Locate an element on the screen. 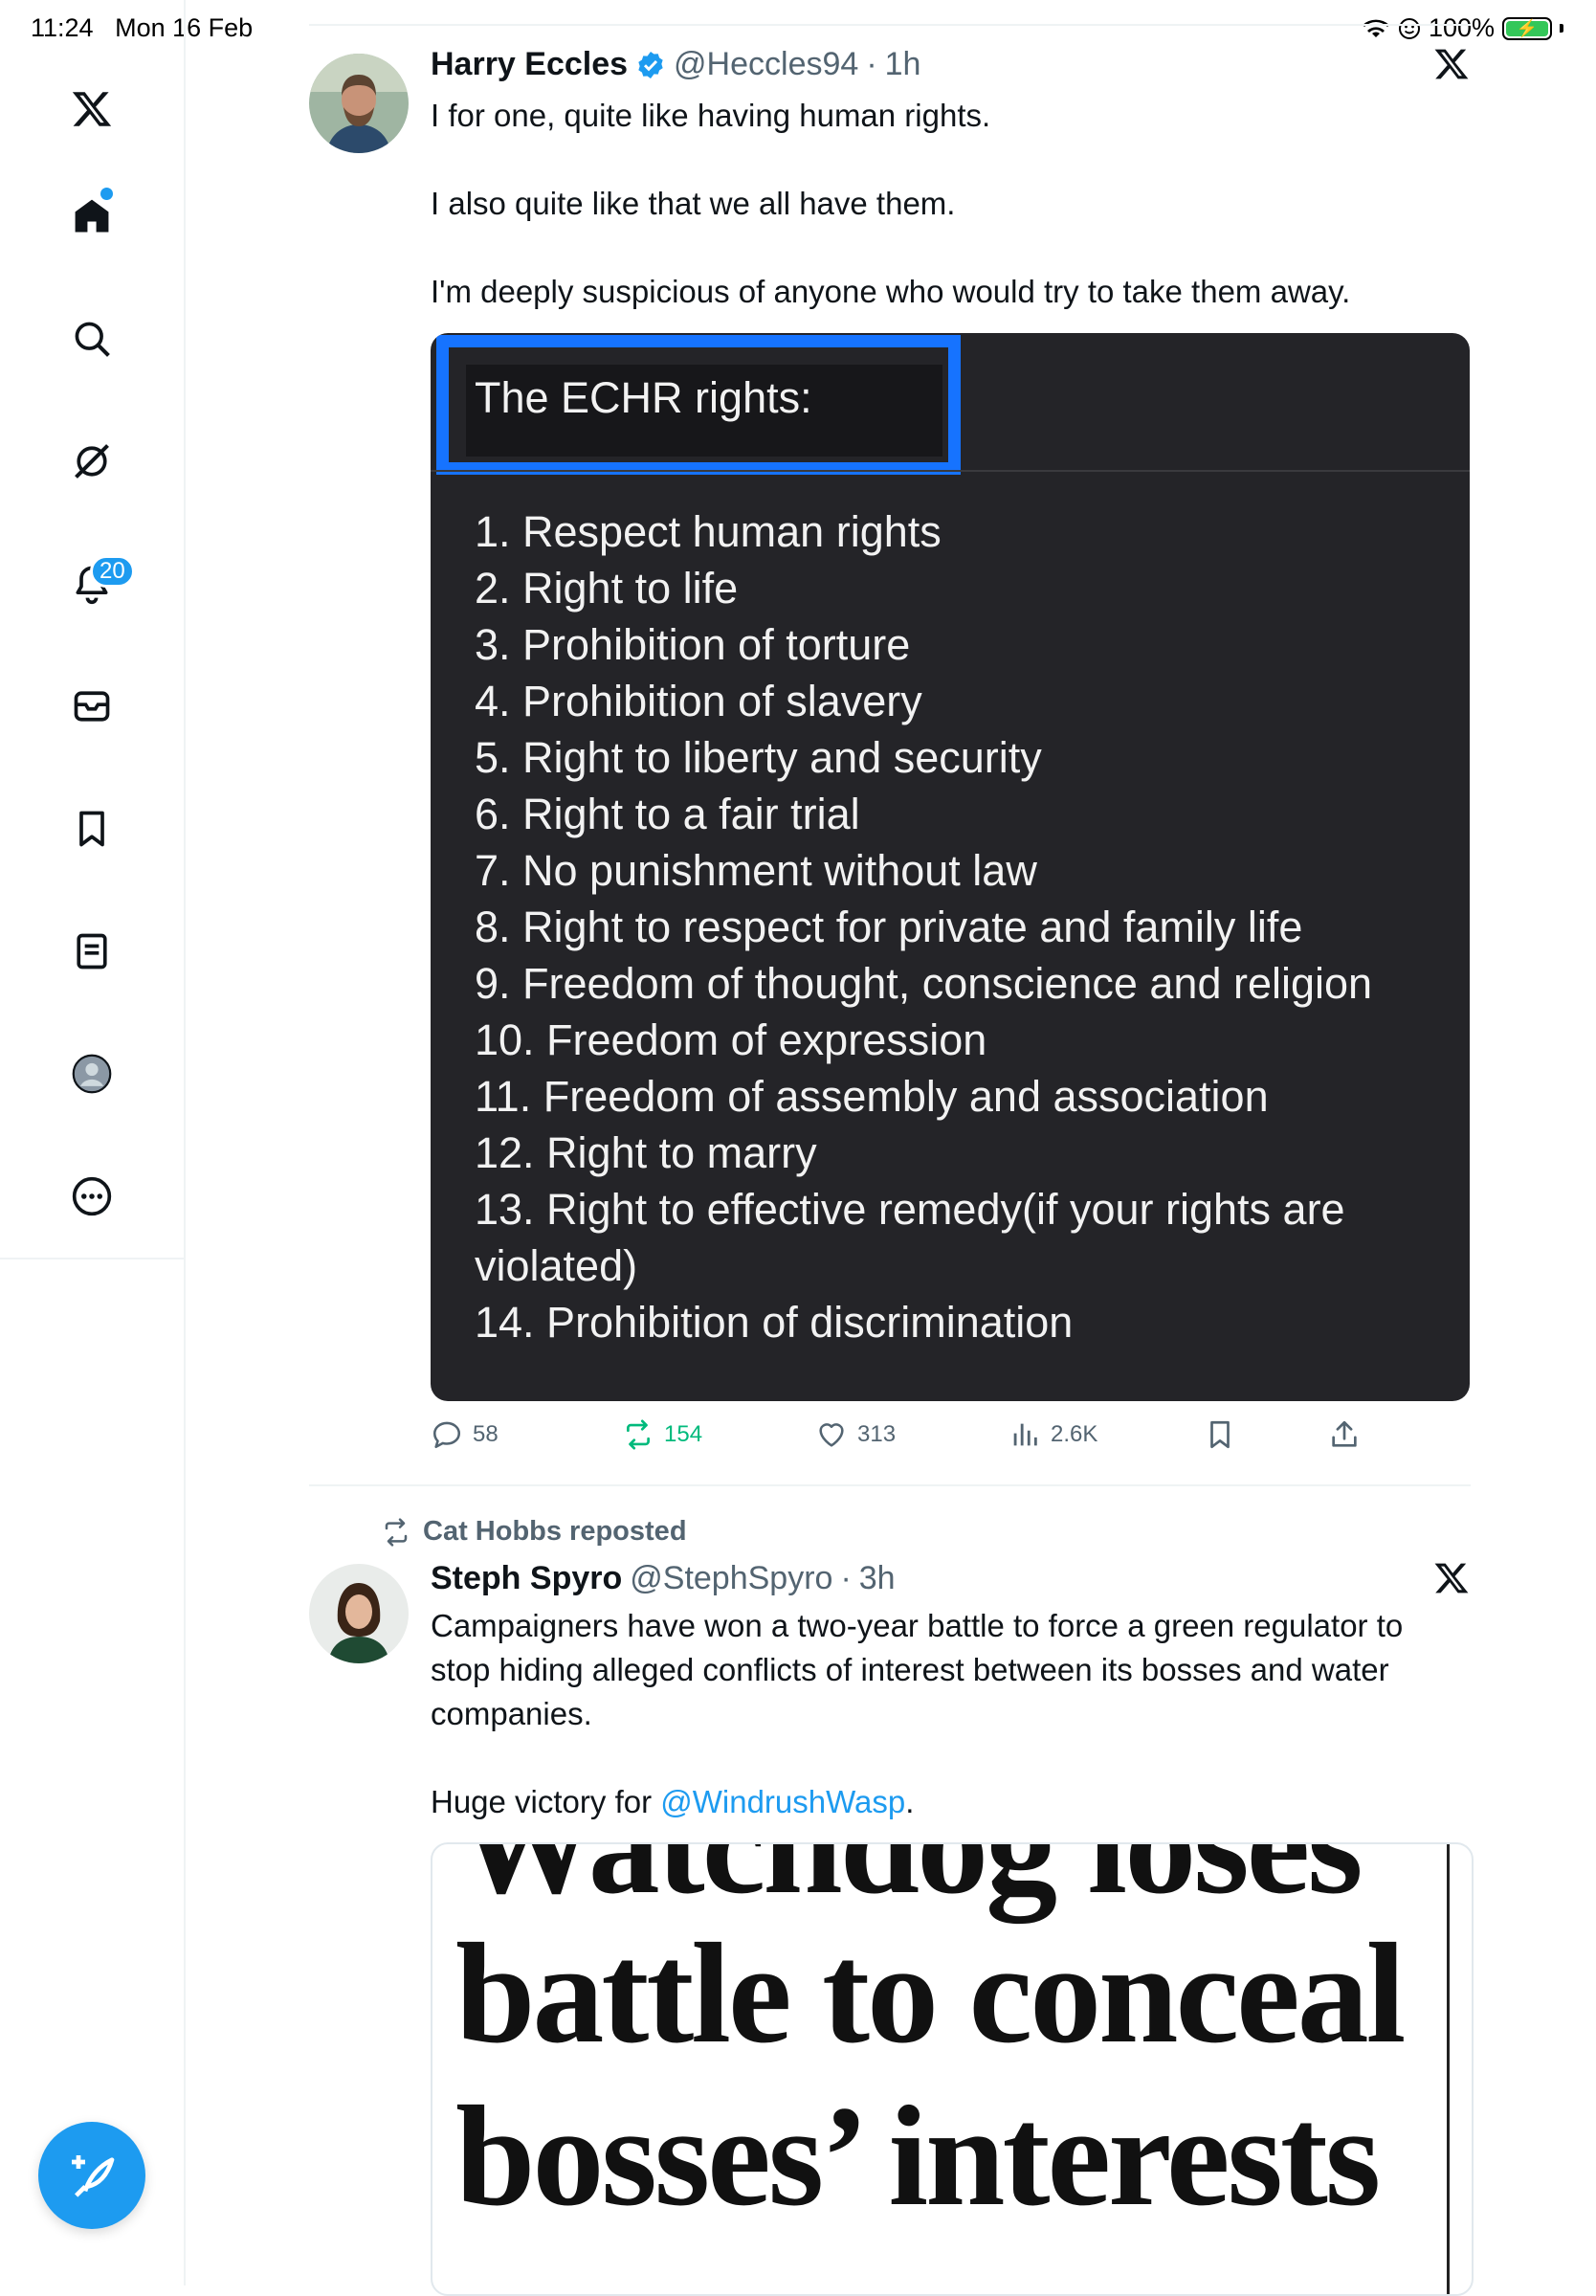 The height and width of the screenshot is (2296, 1596). views-count: 2.6K is located at coordinates (1075, 1434).